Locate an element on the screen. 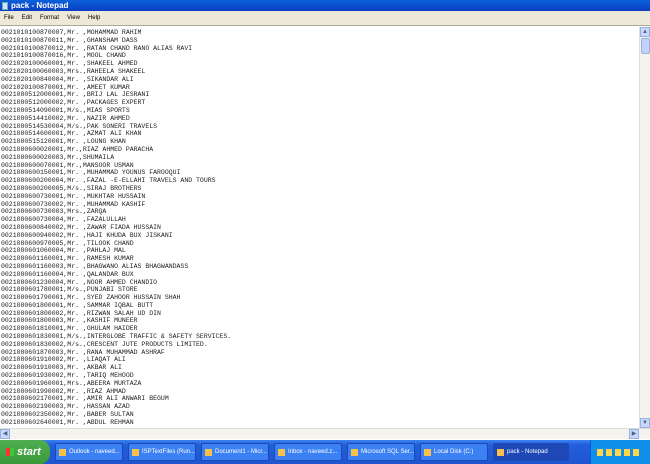 The width and height of the screenshot is (650, 464). text-line: 0021080601990002,Mr. ,RIAZ AHMAD is located at coordinates (63, 391).